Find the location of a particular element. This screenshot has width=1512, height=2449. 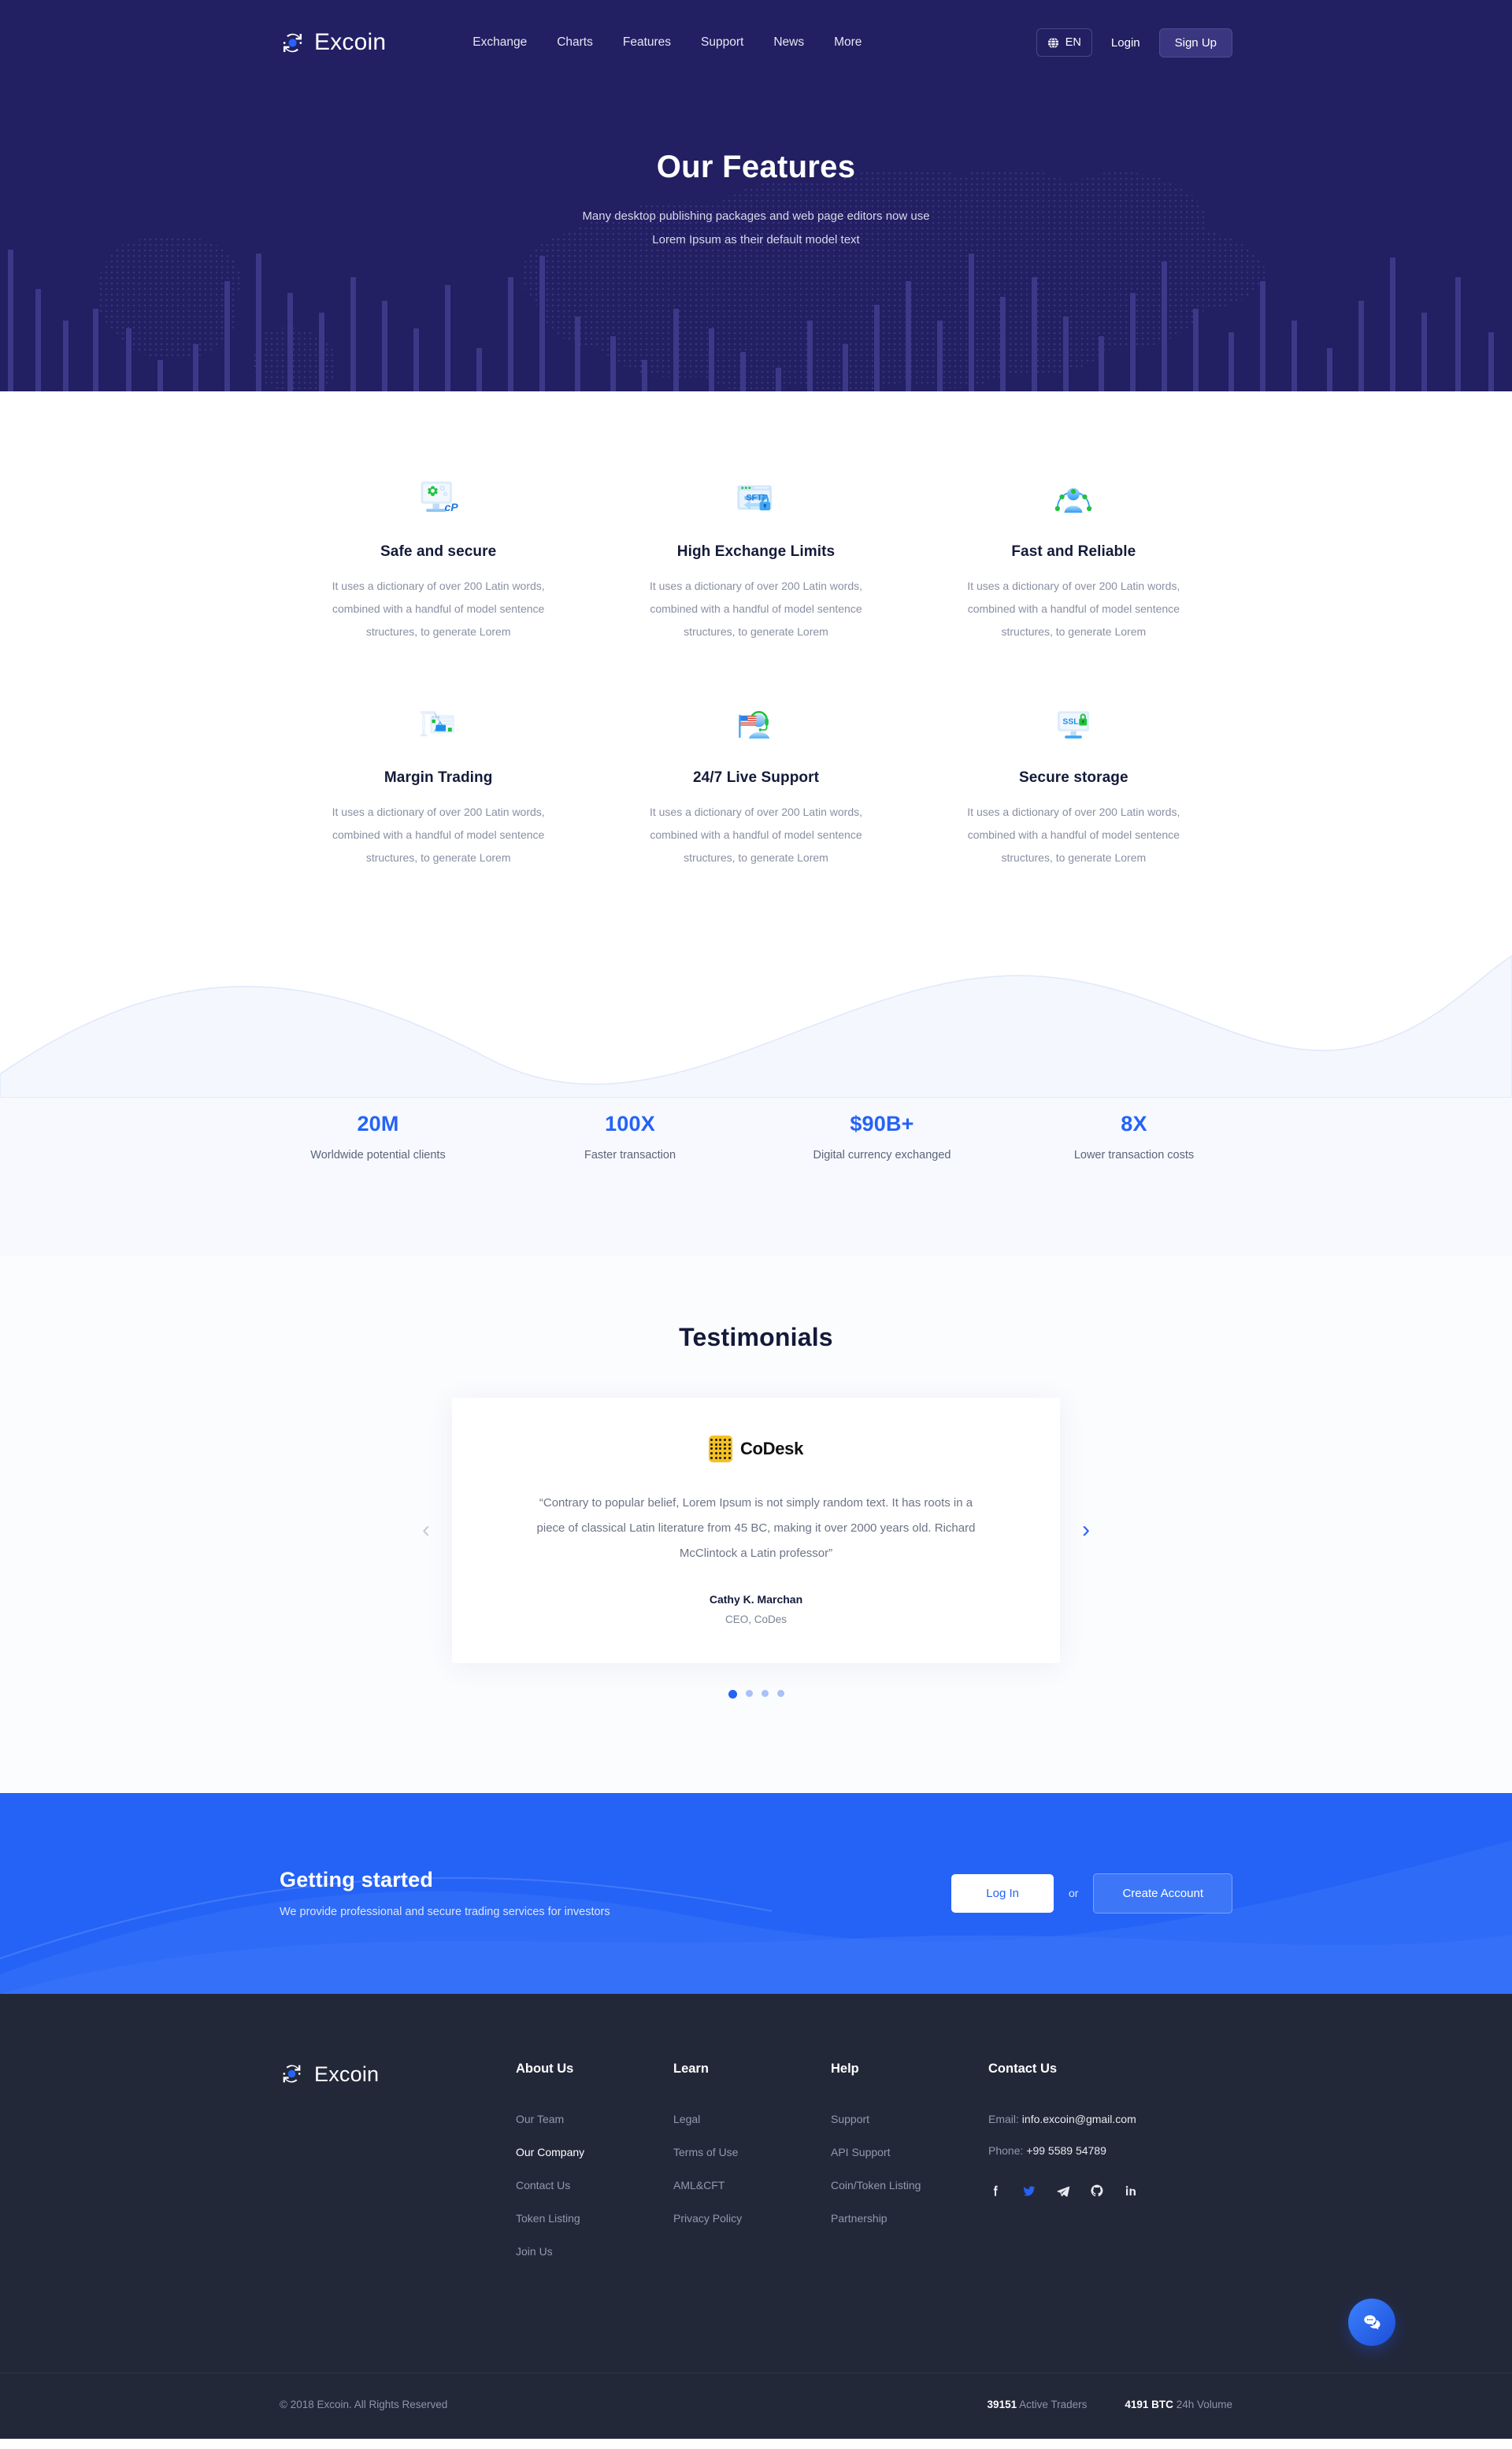

github-icon is located at coordinates (1097, 2191).